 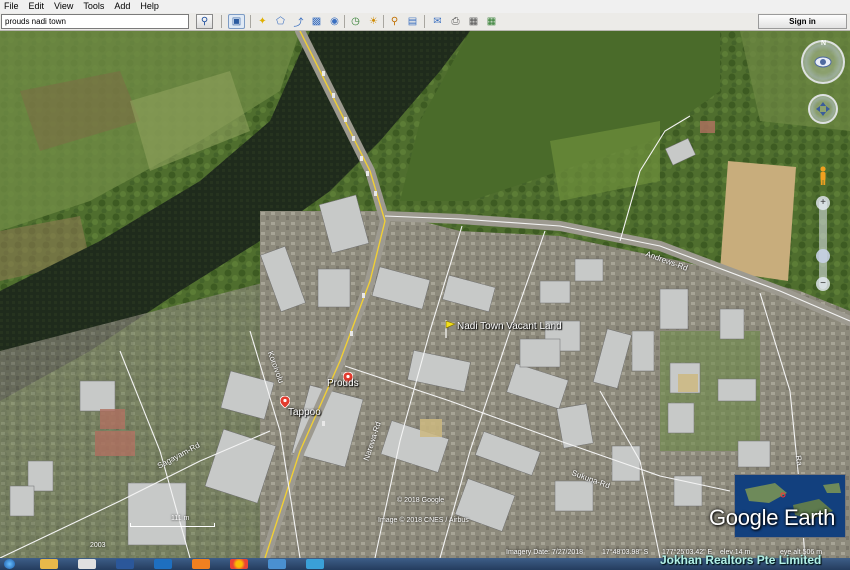 I want to click on polygon-icon: ⬠, so click(x=280, y=21).